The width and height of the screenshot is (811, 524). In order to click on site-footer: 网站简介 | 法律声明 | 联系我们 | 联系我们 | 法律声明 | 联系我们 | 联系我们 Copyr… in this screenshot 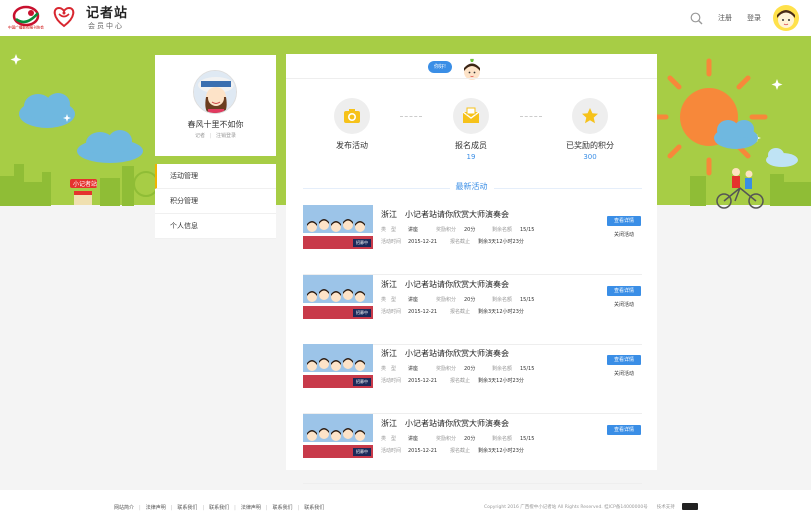, I will do `click(405, 507)`.